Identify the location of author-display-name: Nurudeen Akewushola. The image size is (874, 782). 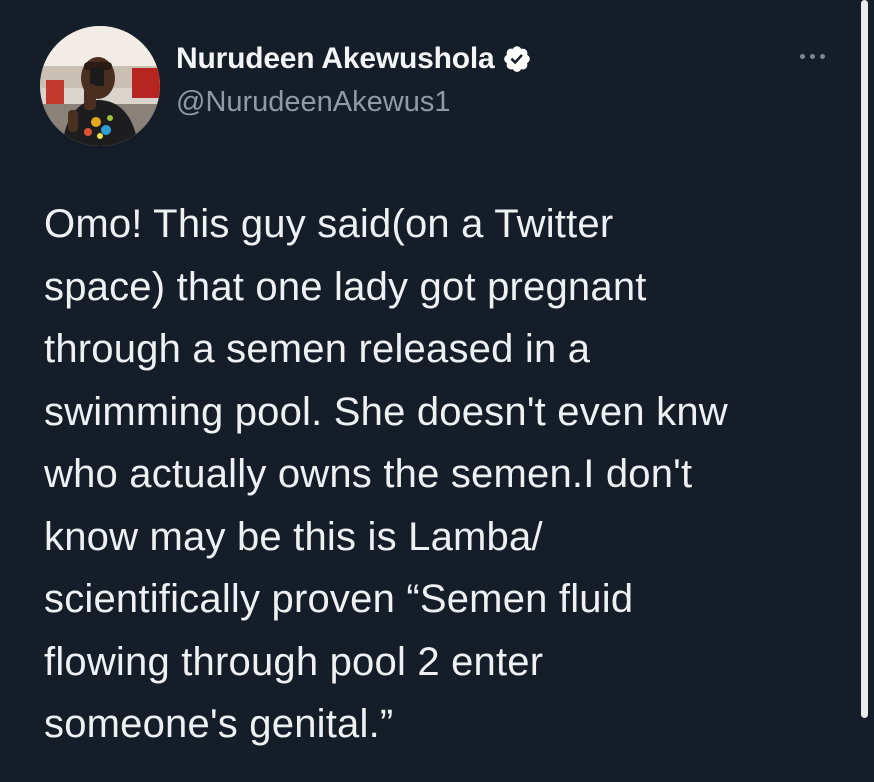
(335, 59).